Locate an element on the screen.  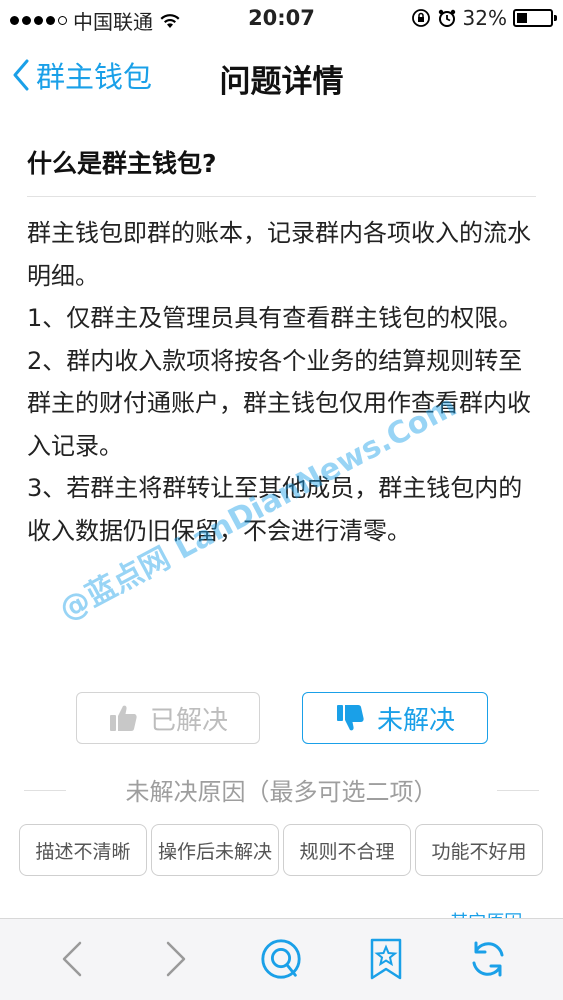
refresh-icon is located at coordinates (488, 959).